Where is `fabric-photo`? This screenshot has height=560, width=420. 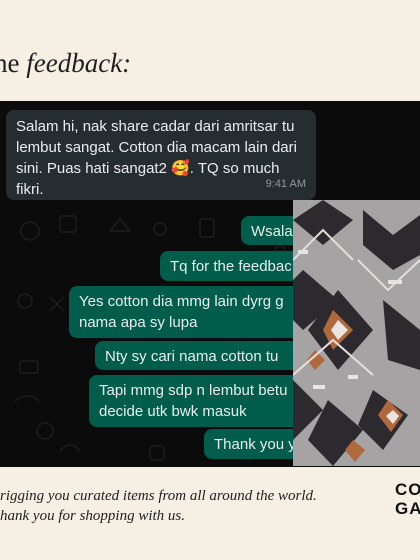
fabric-photo is located at coordinates (356, 333).